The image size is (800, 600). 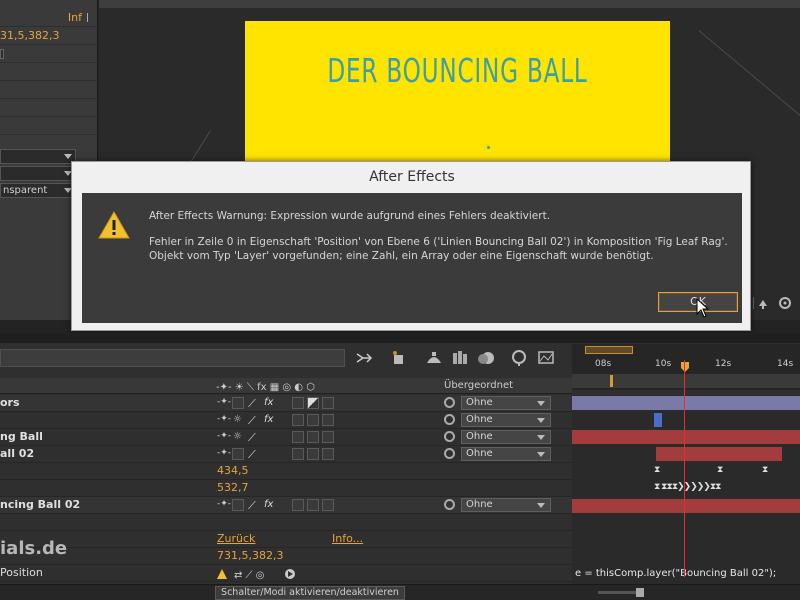 What do you see at coordinates (236, 538) in the screenshot?
I see `zurueck-link: Zurück` at bounding box center [236, 538].